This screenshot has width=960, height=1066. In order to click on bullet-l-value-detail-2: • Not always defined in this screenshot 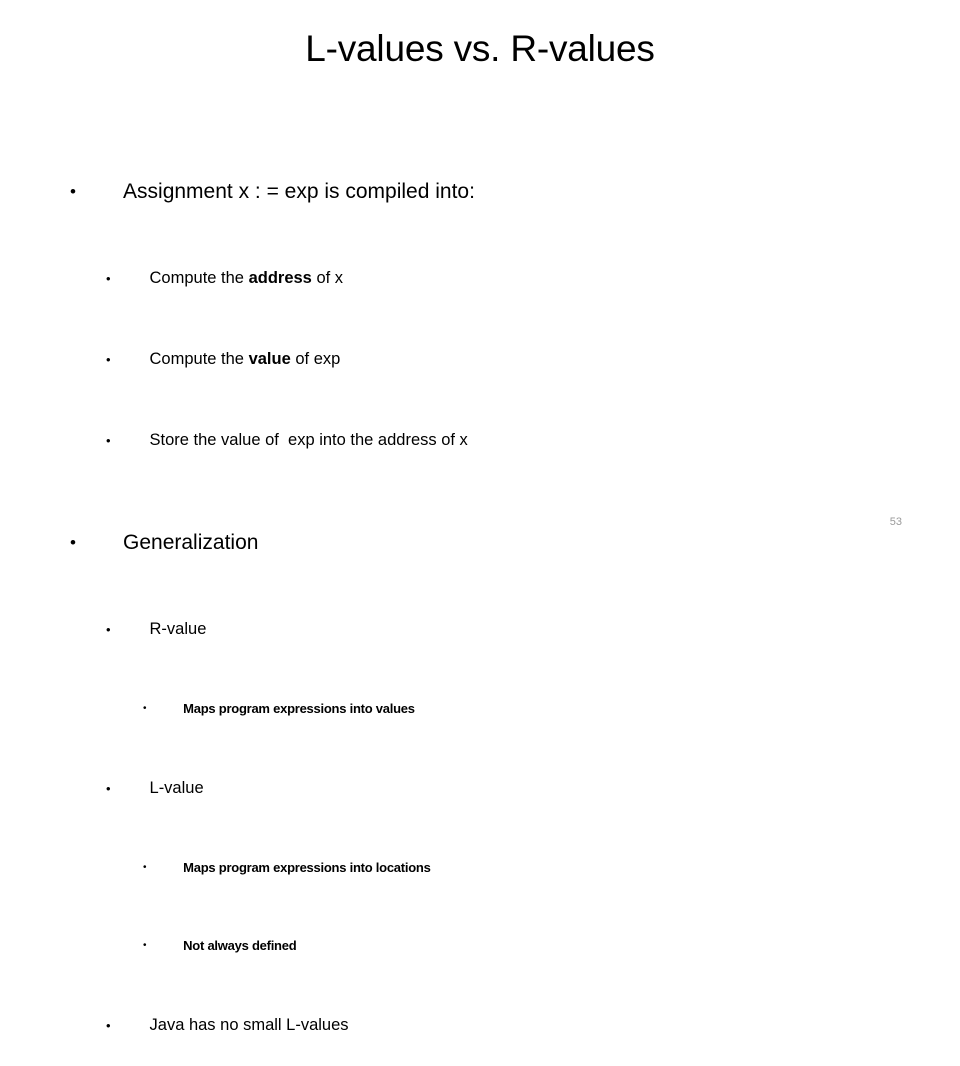, I will do `click(480, 946)`.